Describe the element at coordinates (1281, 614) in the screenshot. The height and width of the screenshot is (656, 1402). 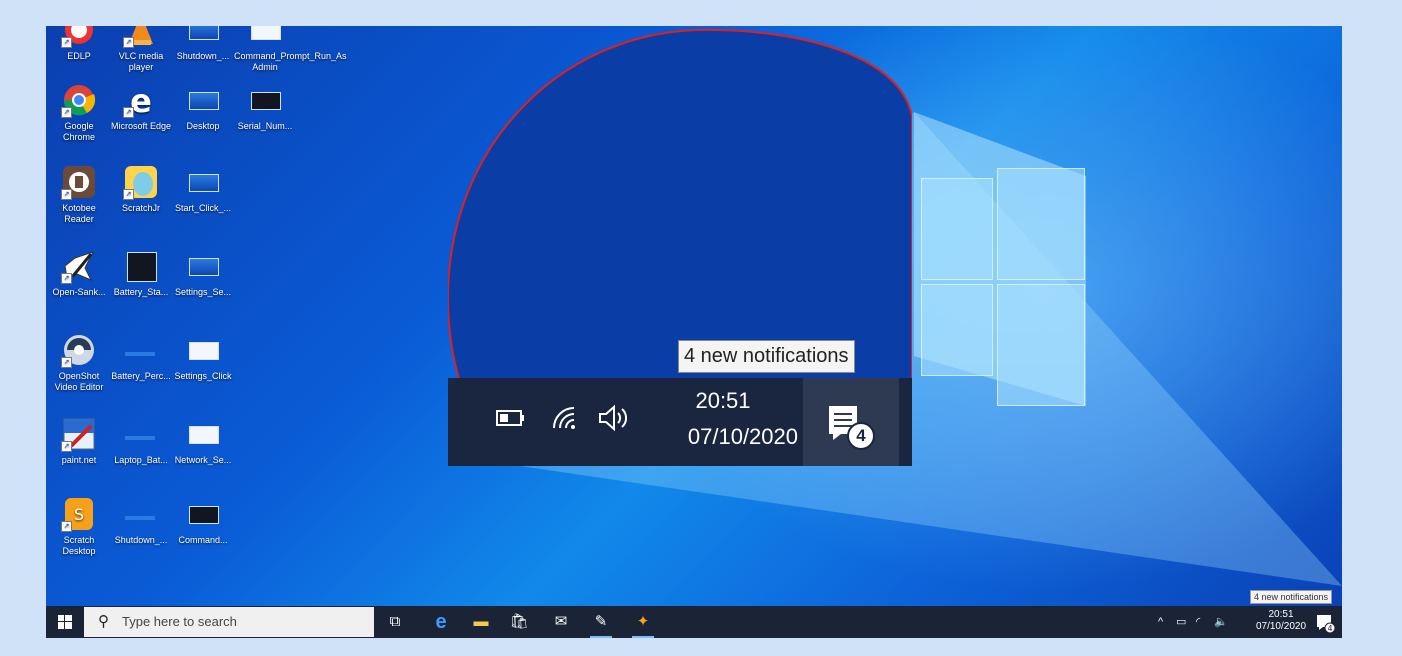
I see `taskbar-time: 20:51` at that location.